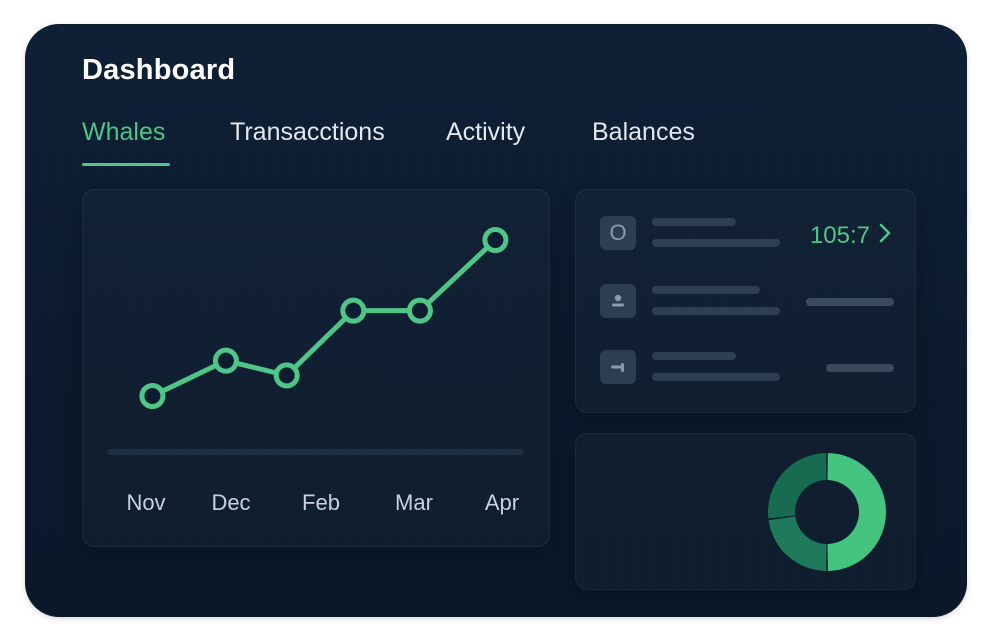 Image resolution: width=992 pixels, height=637 pixels. I want to click on tab-transactions: Transacctions, so click(307, 132).